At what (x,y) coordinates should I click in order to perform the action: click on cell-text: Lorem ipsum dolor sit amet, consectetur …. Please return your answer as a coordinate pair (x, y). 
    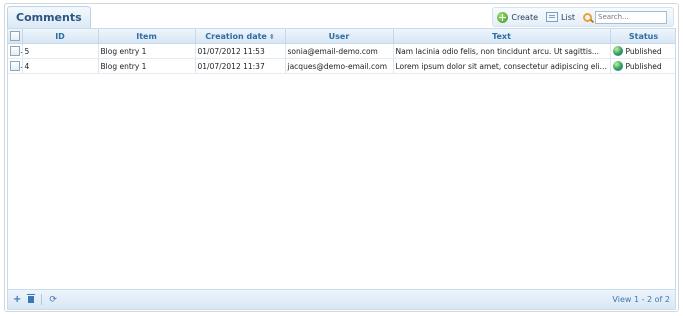
    Looking at the image, I should click on (502, 66).